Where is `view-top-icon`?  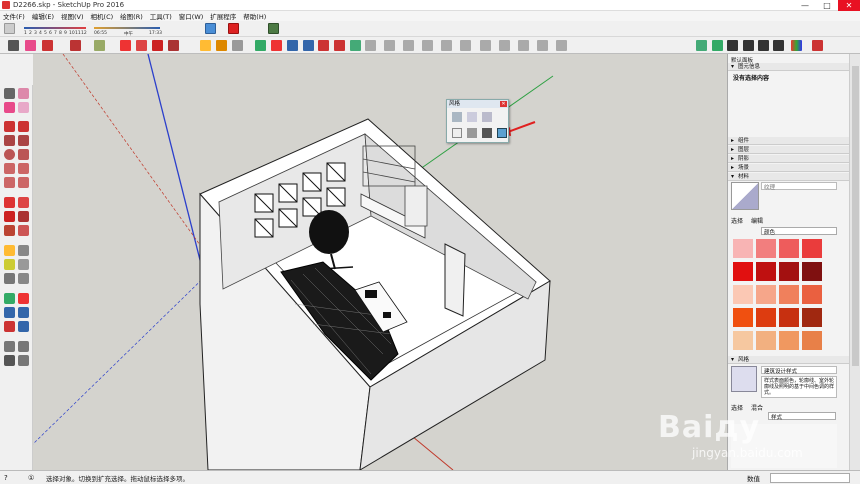 view-top-icon is located at coordinates (389, 45).